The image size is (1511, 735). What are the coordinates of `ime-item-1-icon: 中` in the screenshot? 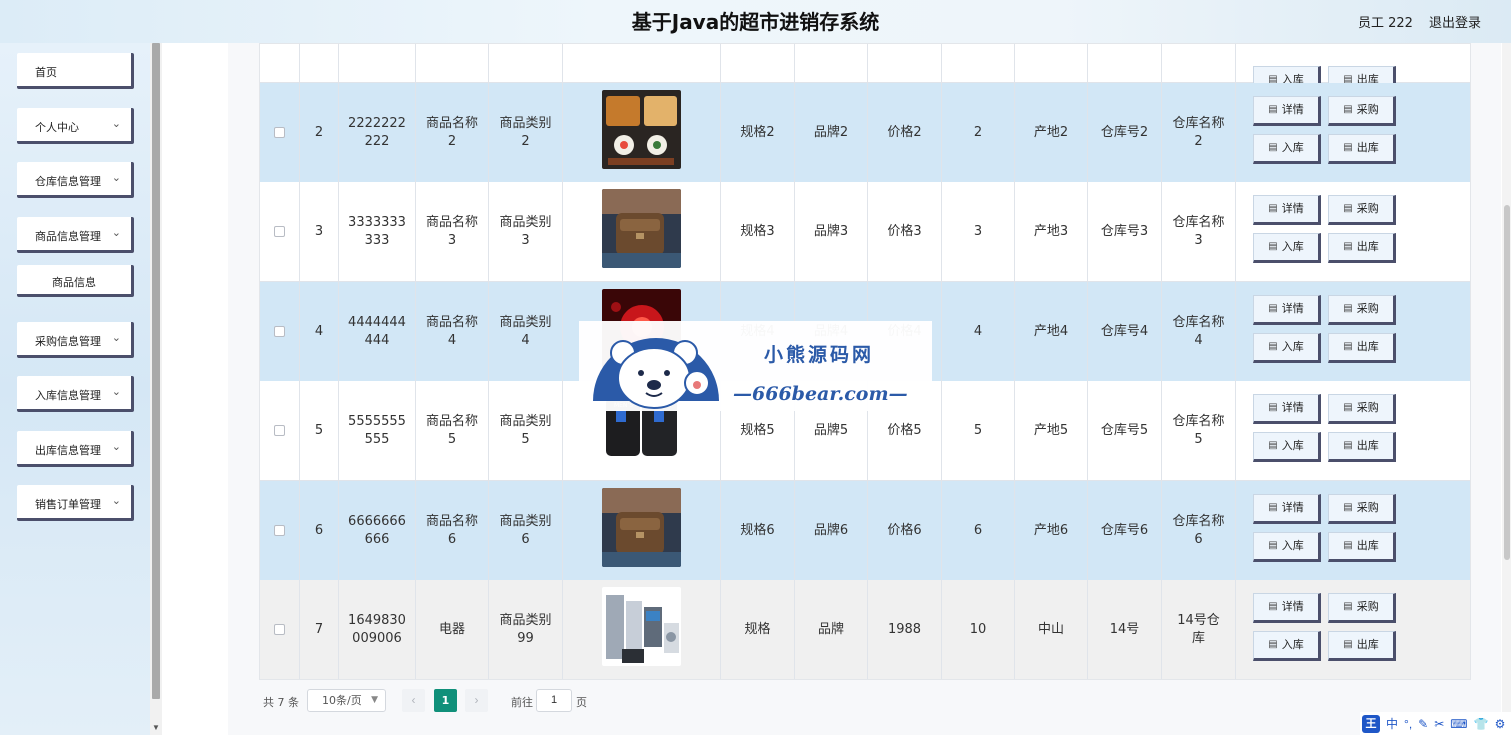 It's located at (1392, 723).